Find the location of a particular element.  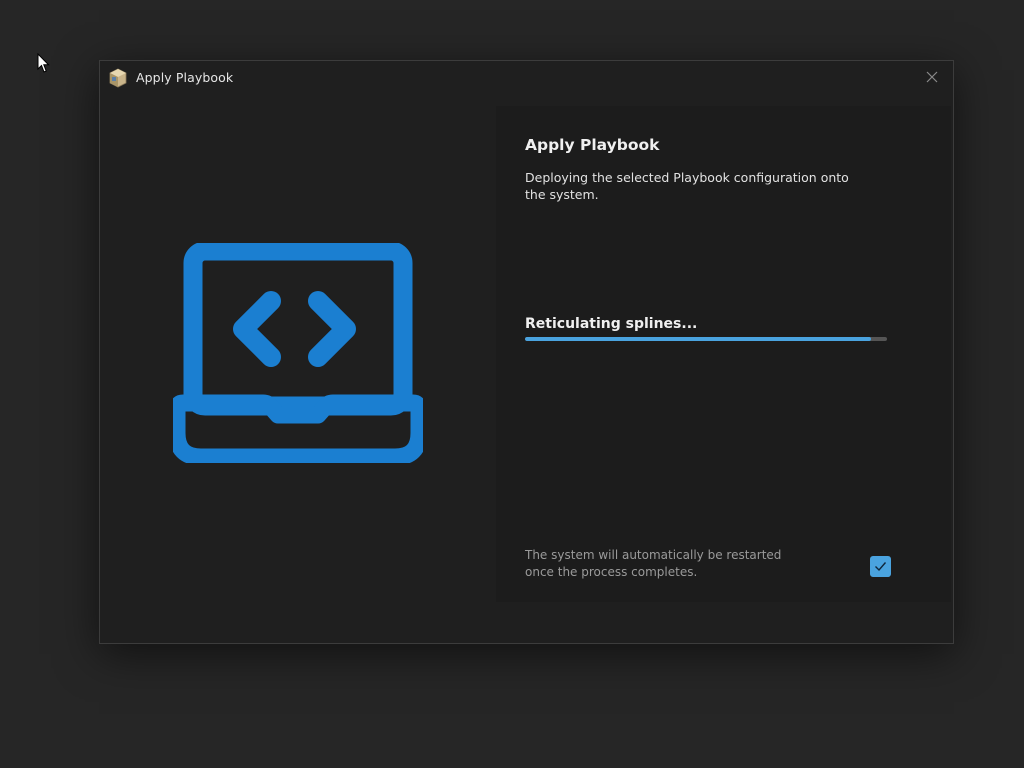

progress-bar-fill is located at coordinates (698, 339).